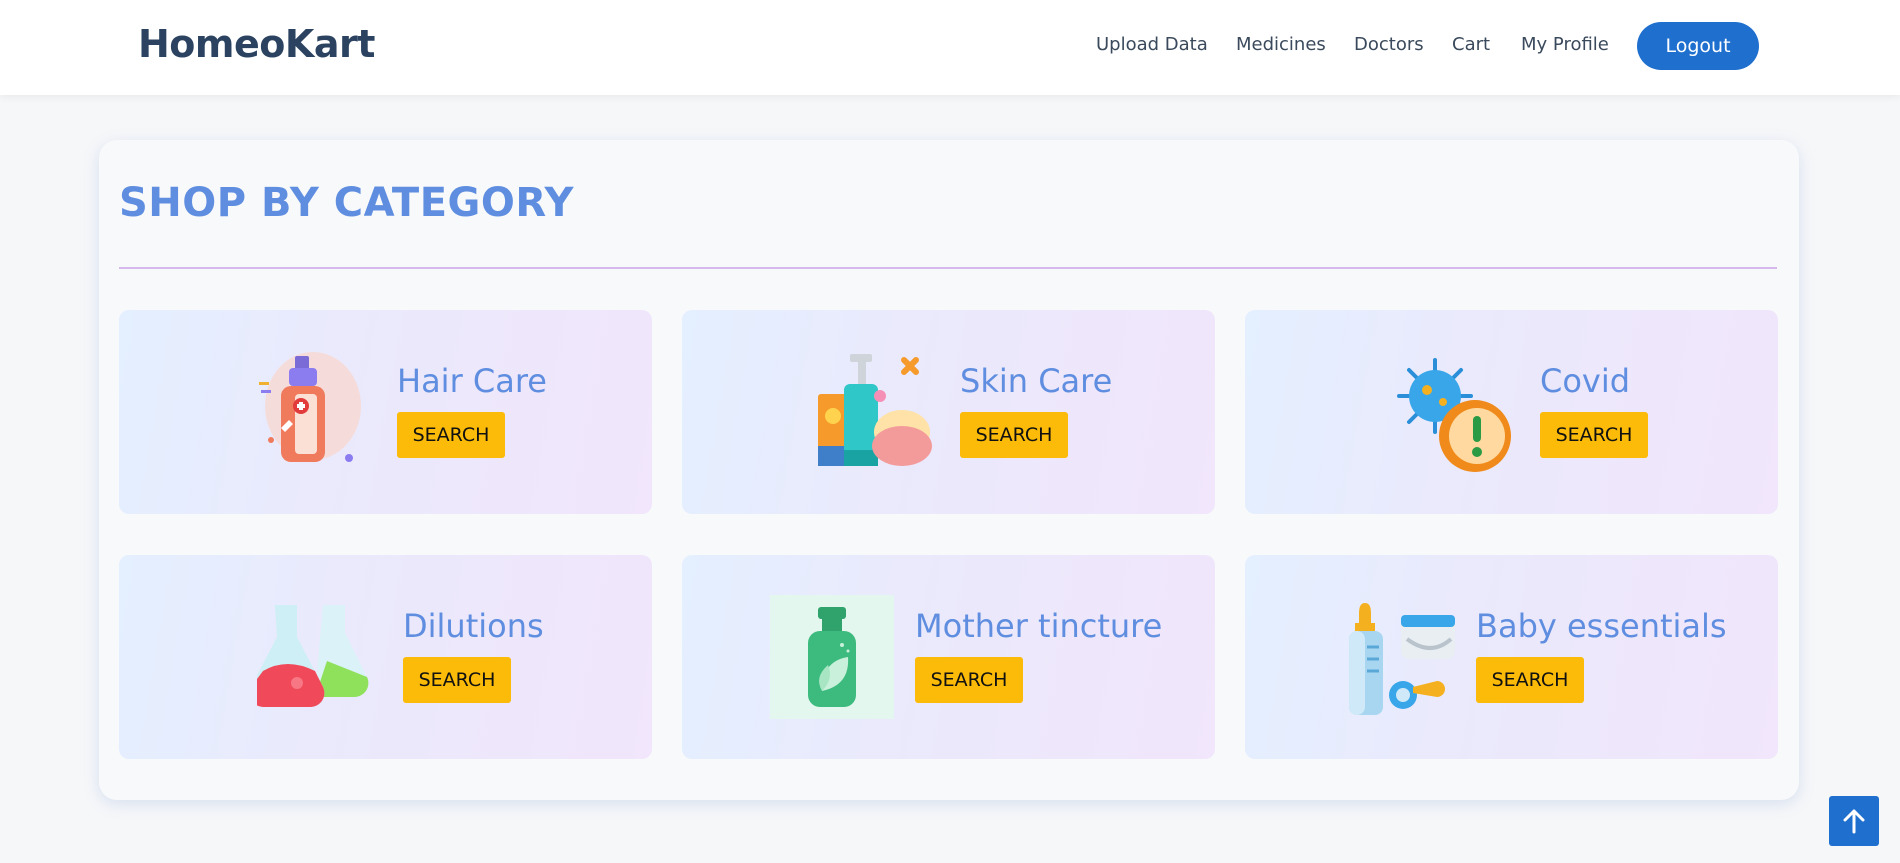  I want to click on category-tile-covid: Covid SEARCH, so click(1511, 412).